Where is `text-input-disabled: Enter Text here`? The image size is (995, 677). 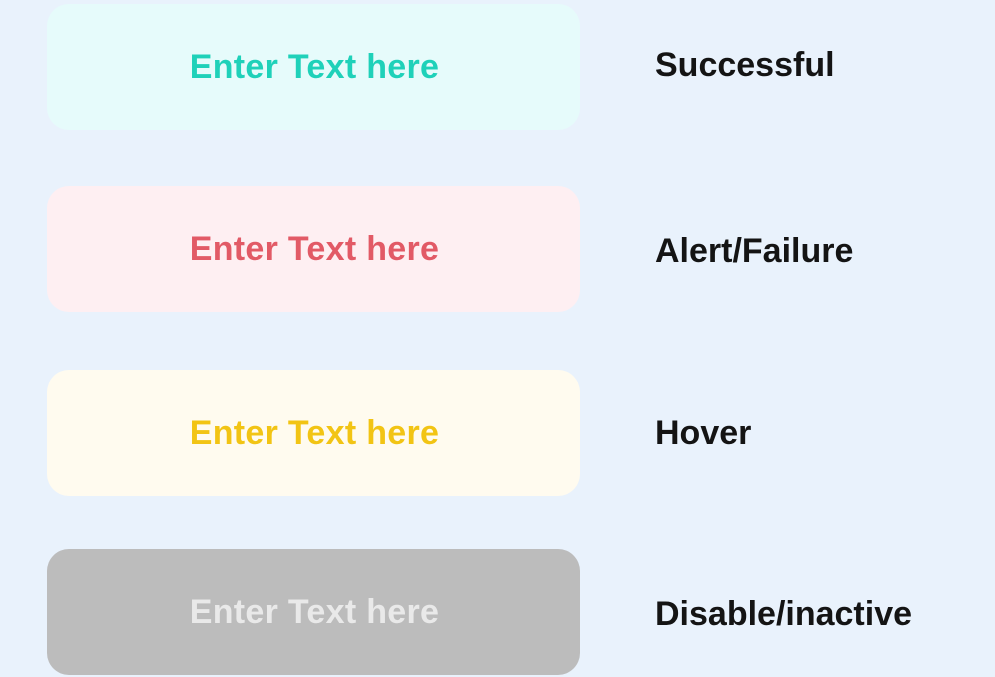 text-input-disabled: Enter Text here is located at coordinates (313, 612).